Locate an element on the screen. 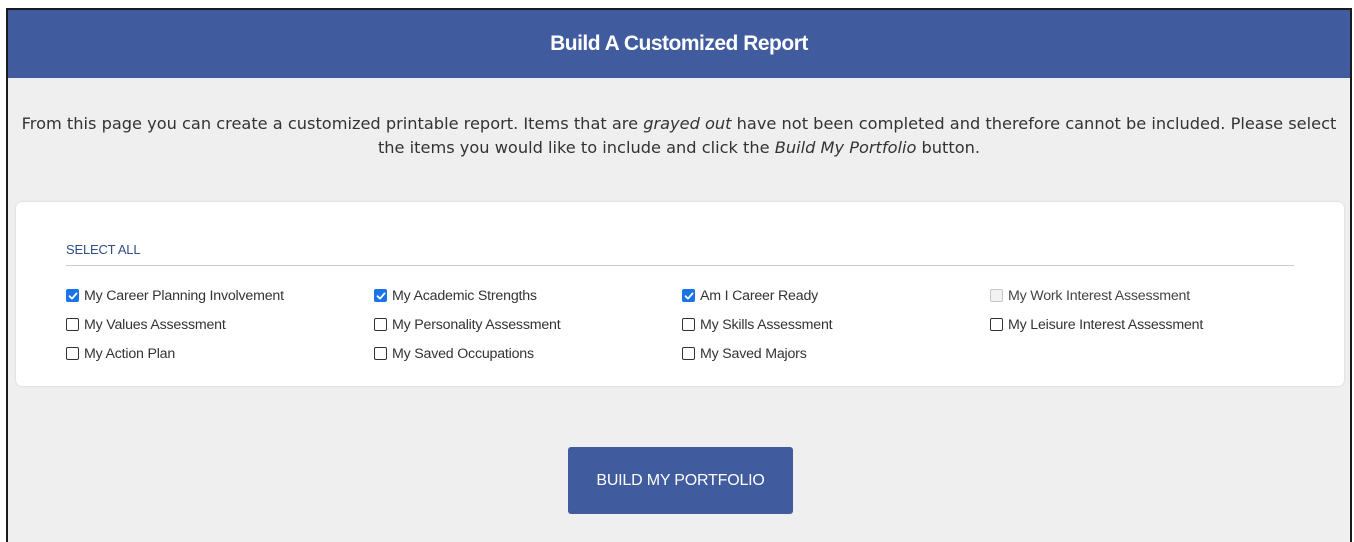 The height and width of the screenshot is (542, 1354). report-item-option: My Saved Majors is located at coordinates (744, 354).